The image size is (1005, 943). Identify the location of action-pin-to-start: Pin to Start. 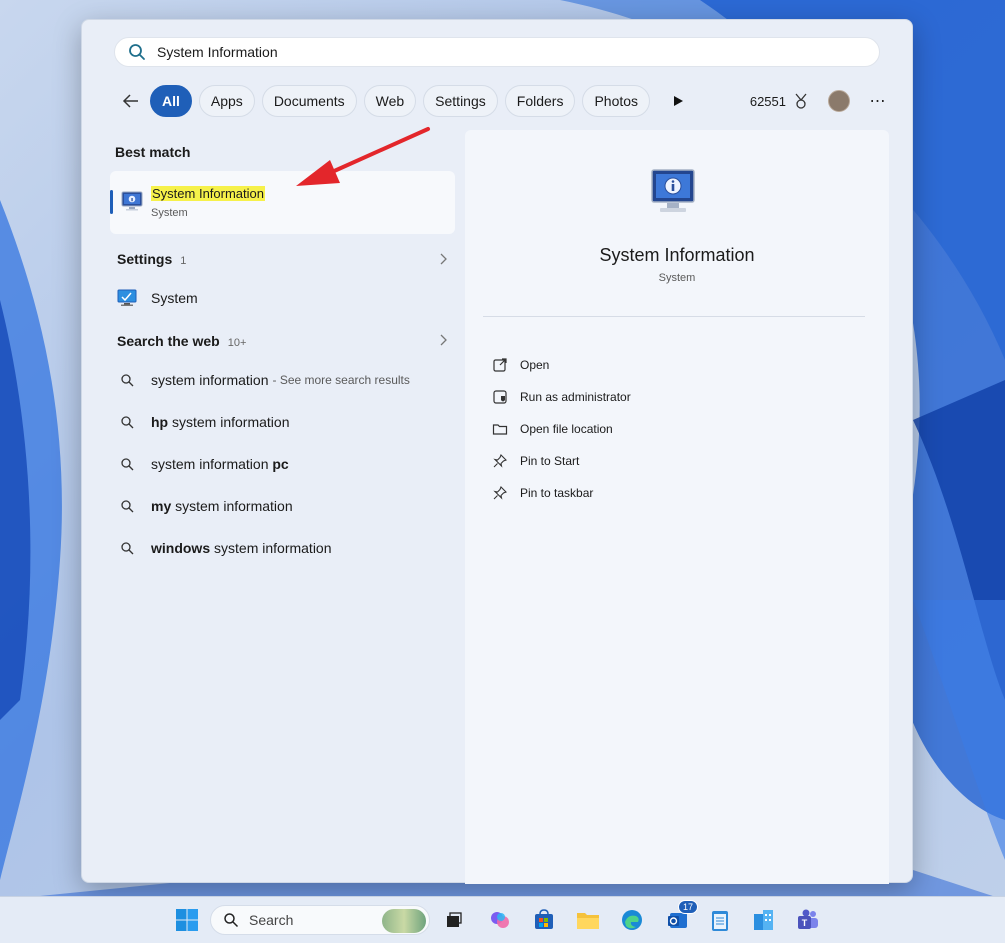
(535, 461).